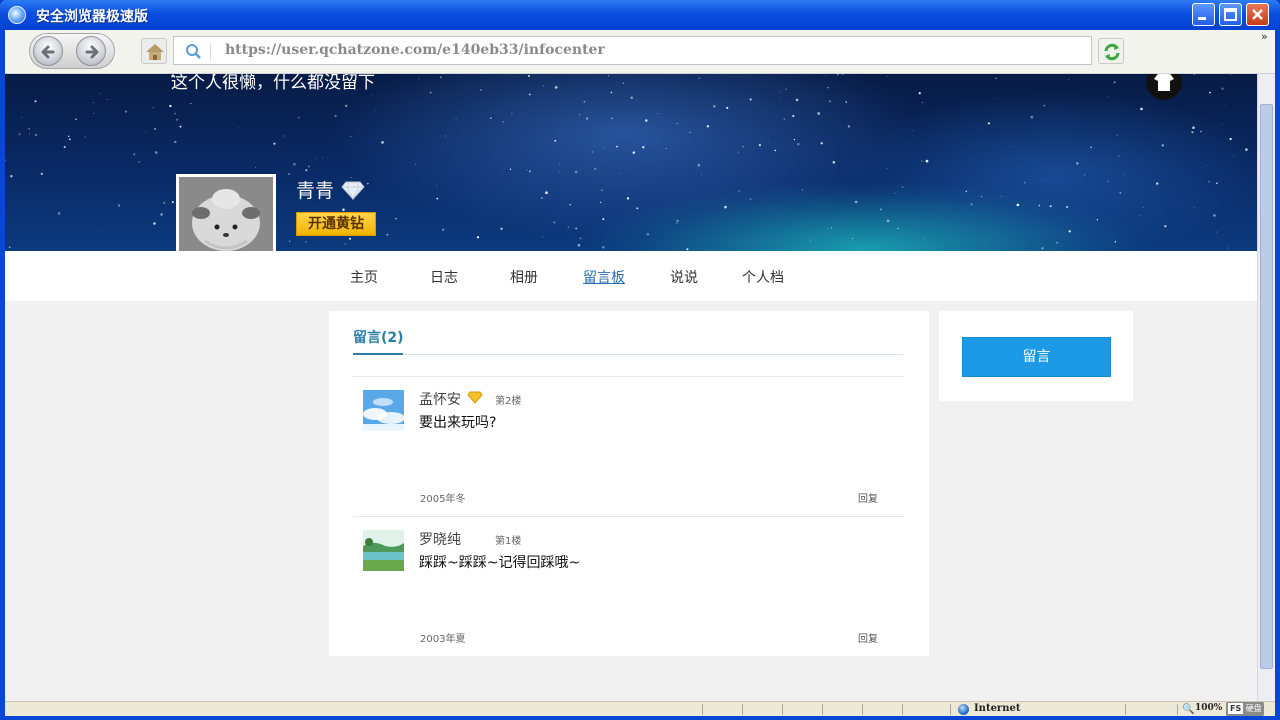 Image resolution: width=1280 pixels, height=720 pixels. I want to click on post-message-panel: 留言, so click(1036, 356).